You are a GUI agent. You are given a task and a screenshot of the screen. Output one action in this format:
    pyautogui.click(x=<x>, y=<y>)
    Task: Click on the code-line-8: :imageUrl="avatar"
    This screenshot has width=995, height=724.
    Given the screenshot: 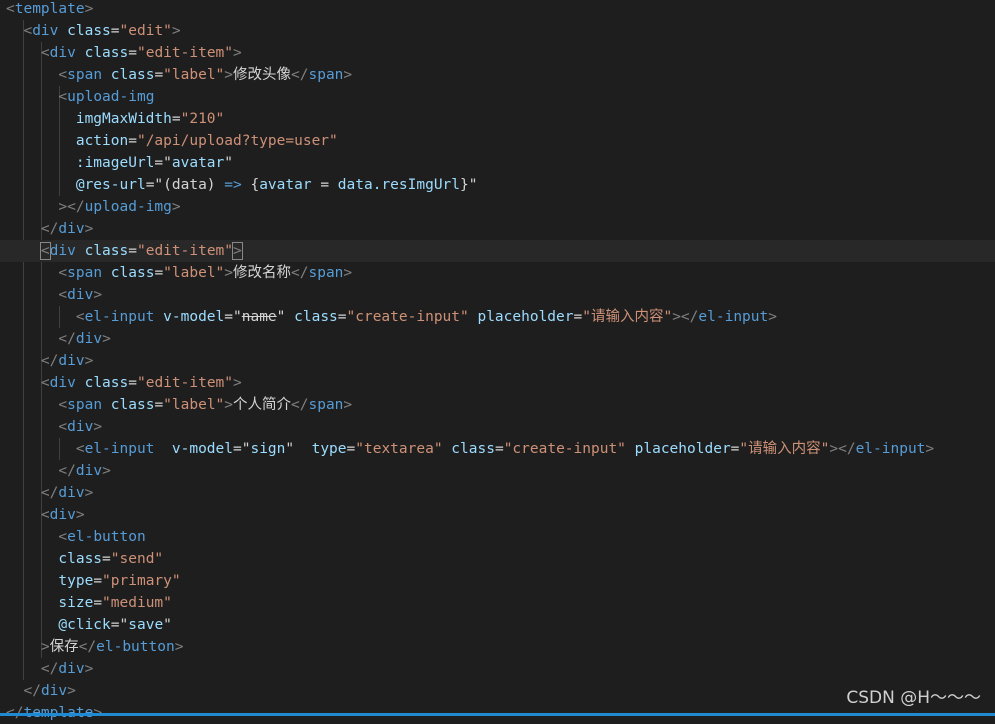 What is the action you would take?
    pyautogui.click(x=116, y=163)
    